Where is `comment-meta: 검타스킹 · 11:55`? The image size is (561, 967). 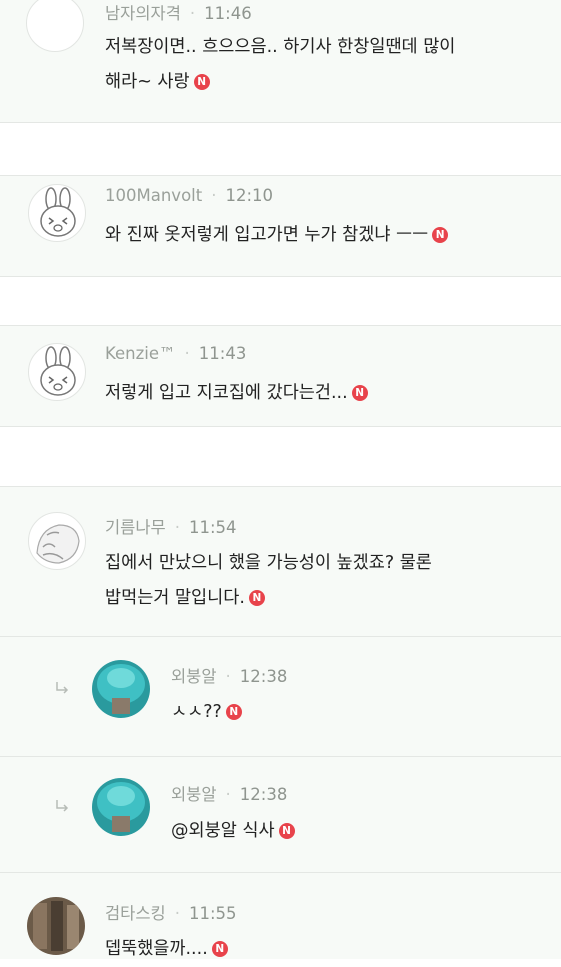 comment-meta: 검타스킹 · 11:55 is located at coordinates (171, 913).